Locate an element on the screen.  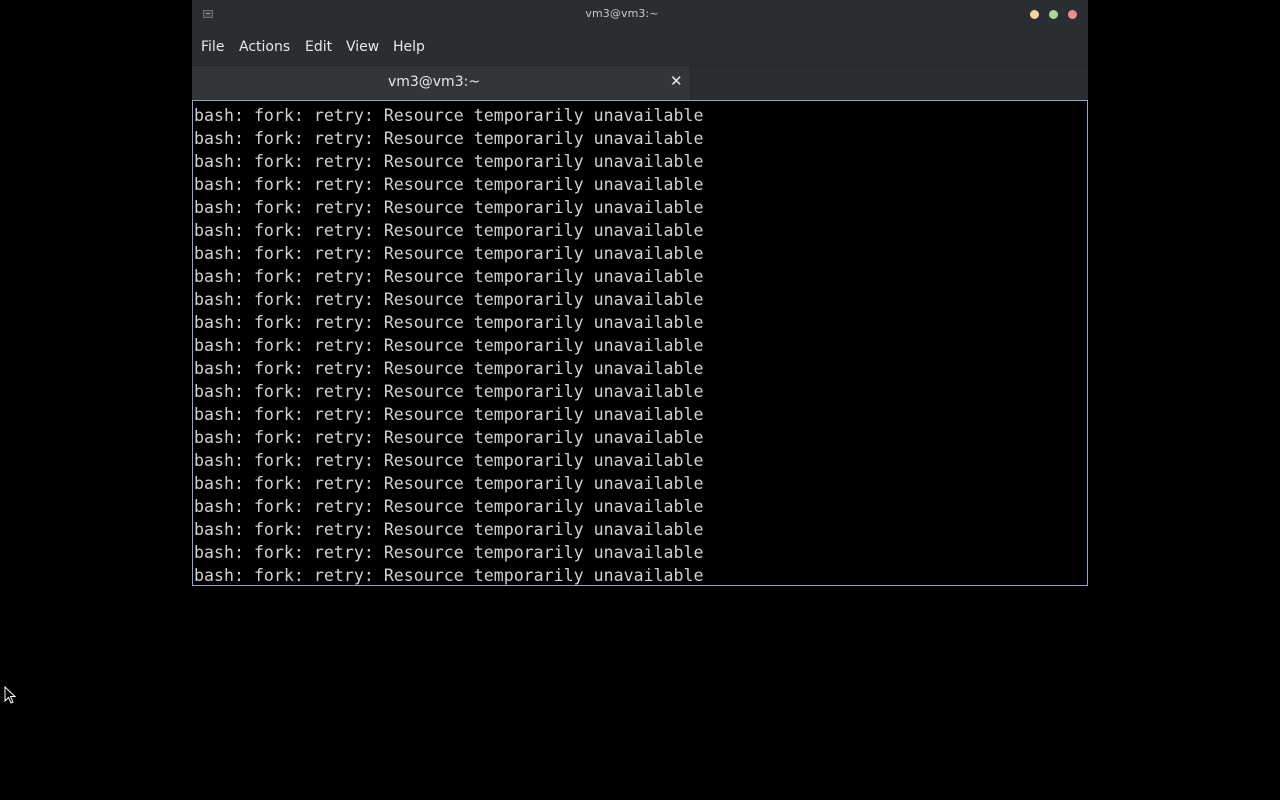
menu-file: File is located at coordinates (212, 47).